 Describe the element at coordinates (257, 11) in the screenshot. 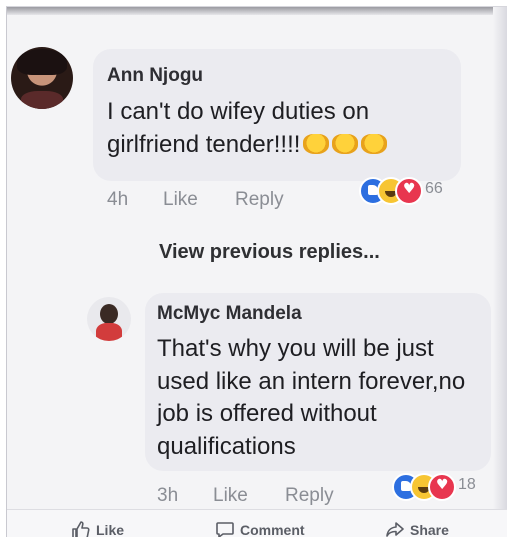

I see `top-edge` at that location.